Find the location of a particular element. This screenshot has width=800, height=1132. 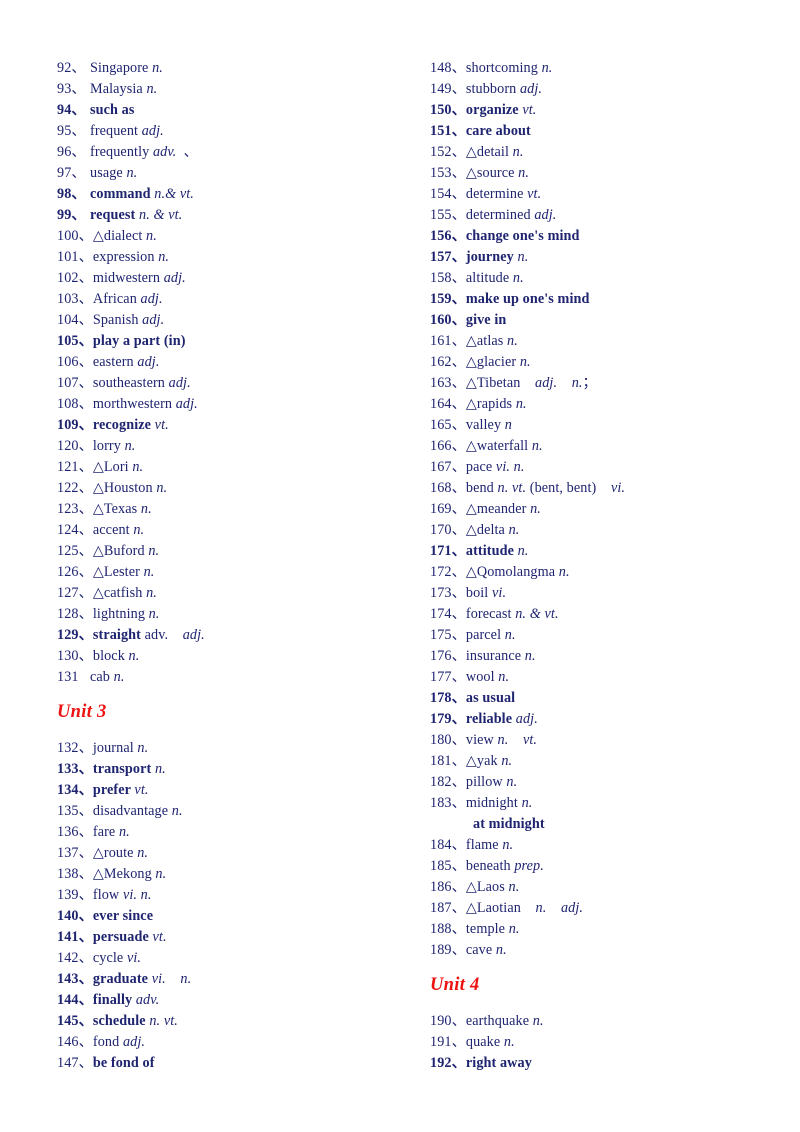

entry-word: flow is located at coordinates (107, 895).